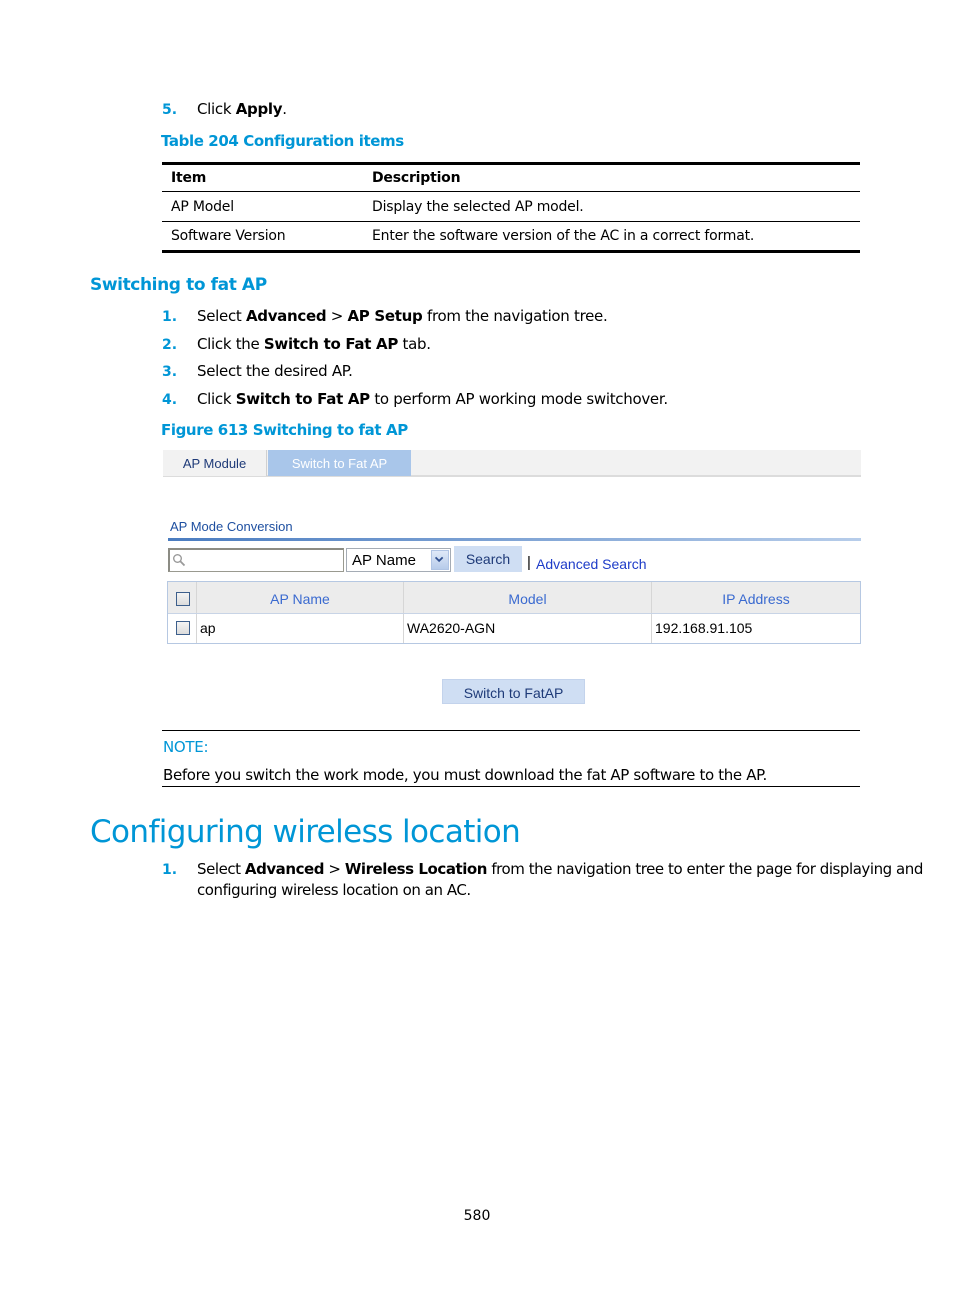 The width and height of the screenshot is (954, 1296). Describe the element at coordinates (478, 206) in the screenshot. I see `cell-description: Display the selected AP model.` at that location.